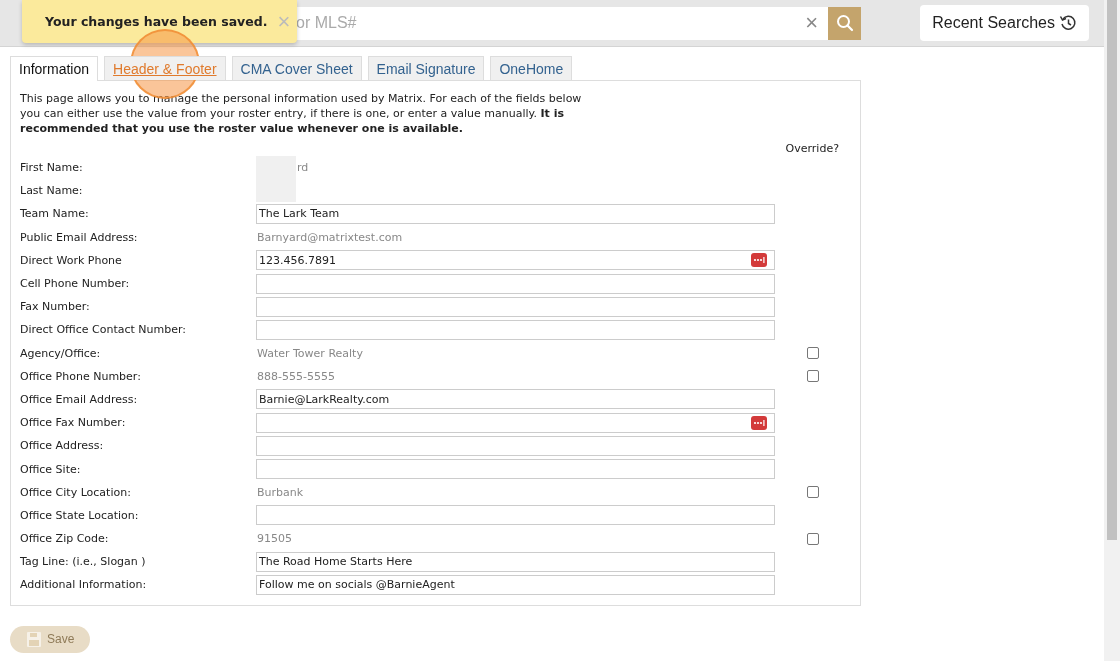 The width and height of the screenshot is (1120, 661). I want to click on field-label: Public Email Address:, so click(79, 237).